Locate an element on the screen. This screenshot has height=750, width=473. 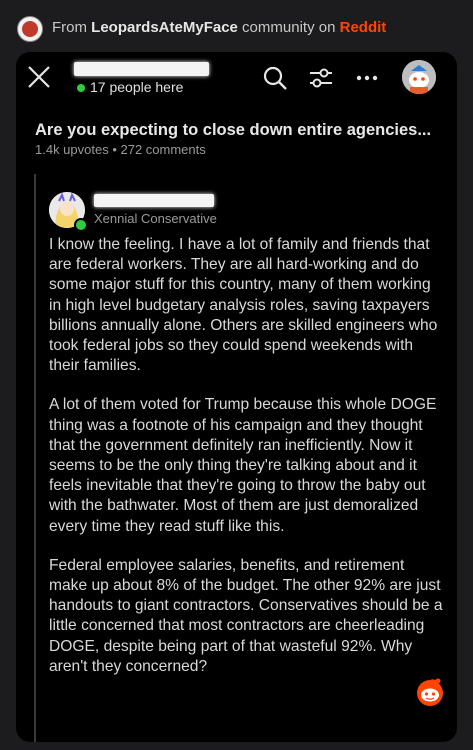
user-avatar is located at coordinates (419, 77).